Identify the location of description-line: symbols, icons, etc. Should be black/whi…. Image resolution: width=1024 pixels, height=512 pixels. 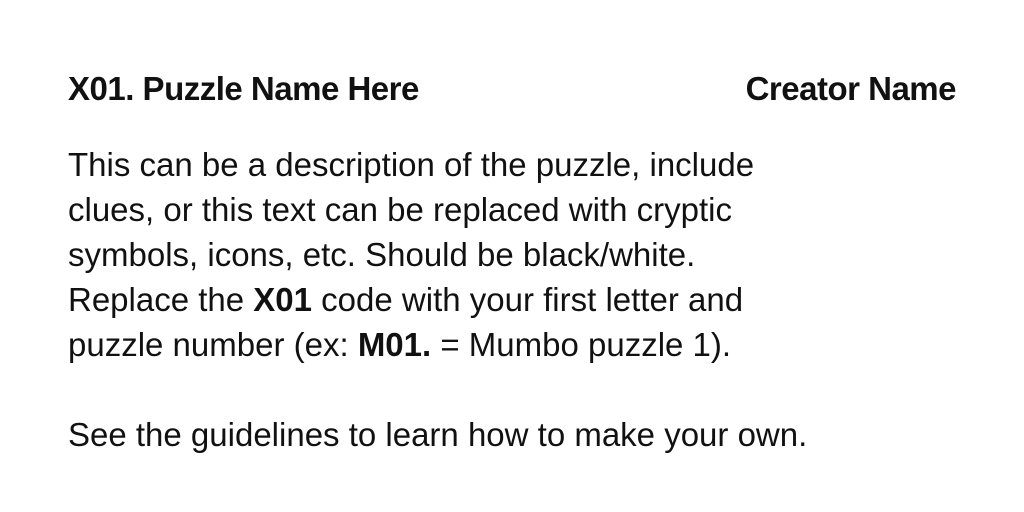
(512, 254).